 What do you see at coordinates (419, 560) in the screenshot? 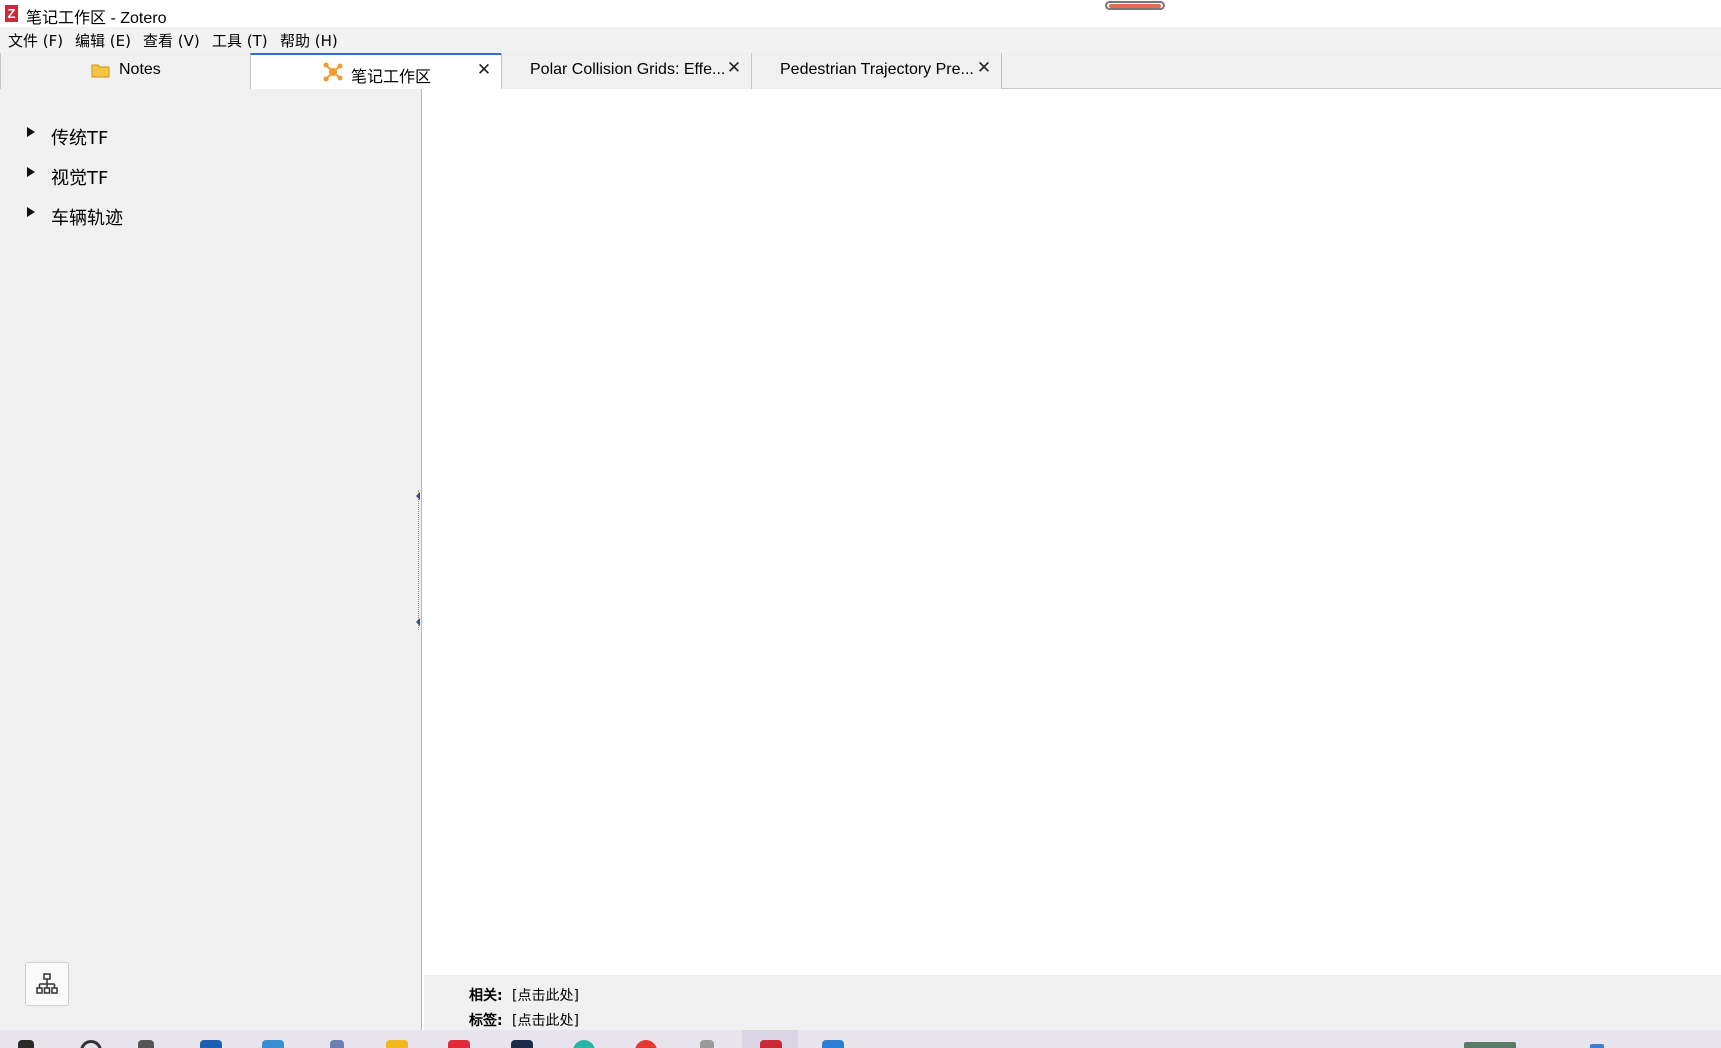
I see `pane-splitter` at bounding box center [419, 560].